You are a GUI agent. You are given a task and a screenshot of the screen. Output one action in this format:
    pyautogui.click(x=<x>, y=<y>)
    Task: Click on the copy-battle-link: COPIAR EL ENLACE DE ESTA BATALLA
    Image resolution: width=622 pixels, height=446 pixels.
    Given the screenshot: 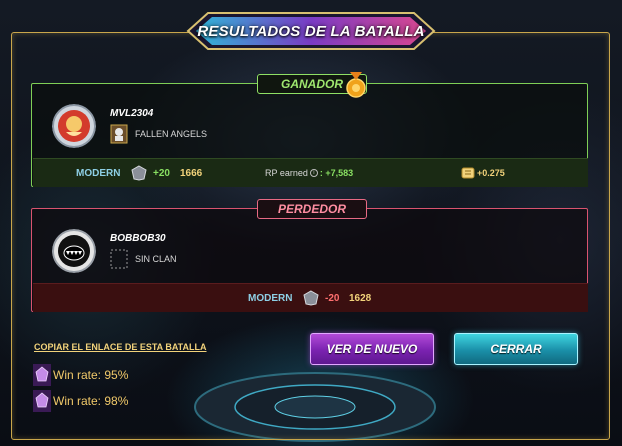 What is the action you would take?
    pyautogui.click(x=120, y=347)
    